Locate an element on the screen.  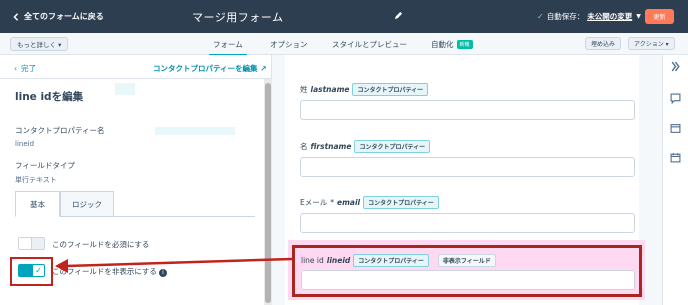
window-icon is located at coordinates (675, 128).